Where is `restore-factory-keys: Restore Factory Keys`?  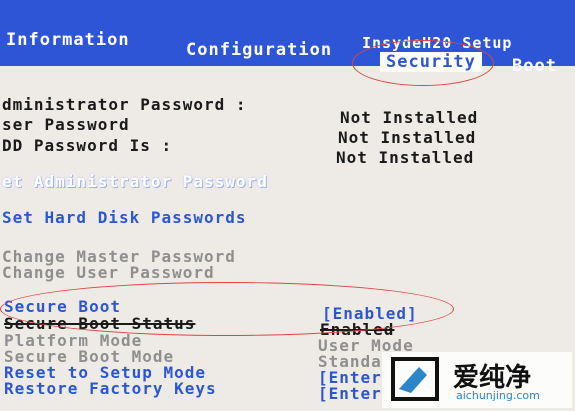
restore-factory-keys: Restore Factory Keys is located at coordinates (110, 388).